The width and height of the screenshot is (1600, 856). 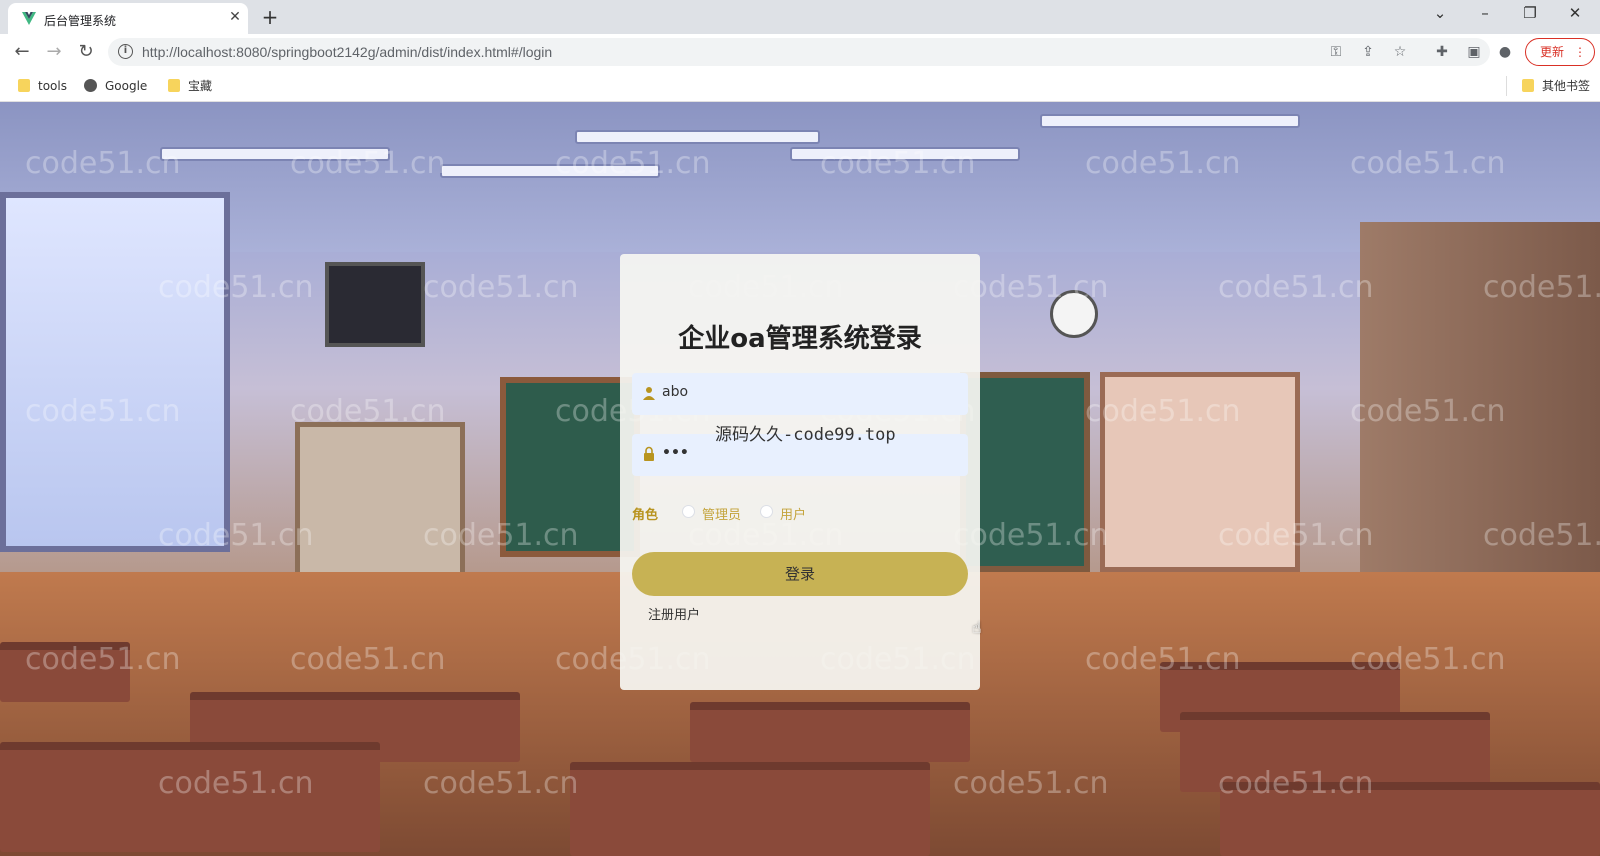 I want to click on source-overlay-text: 源码久久-code99.top, so click(x=805, y=435).